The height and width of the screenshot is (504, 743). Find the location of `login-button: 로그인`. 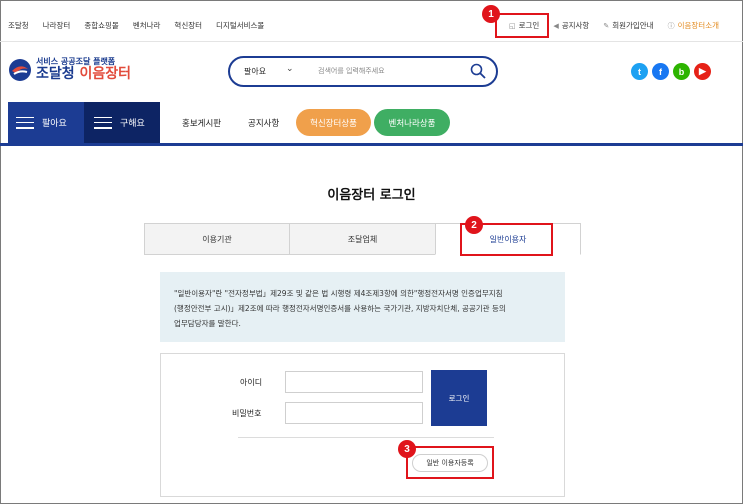

login-button: 로그인 is located at coordinates (459, 398).